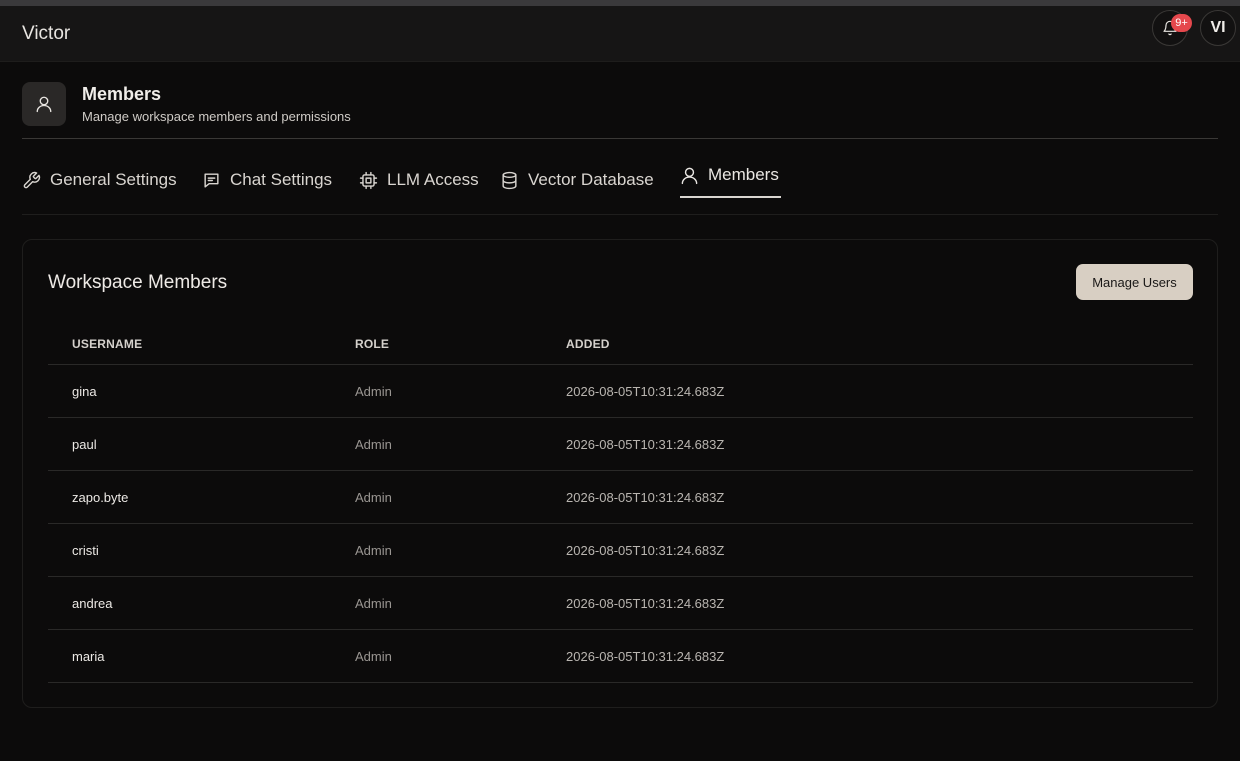 The width and height of the screenshot is (1240, 761). What do you see at coordinates (509, 180) in the screenshot?
I see `database-icon` at bounding box center [509, 180].